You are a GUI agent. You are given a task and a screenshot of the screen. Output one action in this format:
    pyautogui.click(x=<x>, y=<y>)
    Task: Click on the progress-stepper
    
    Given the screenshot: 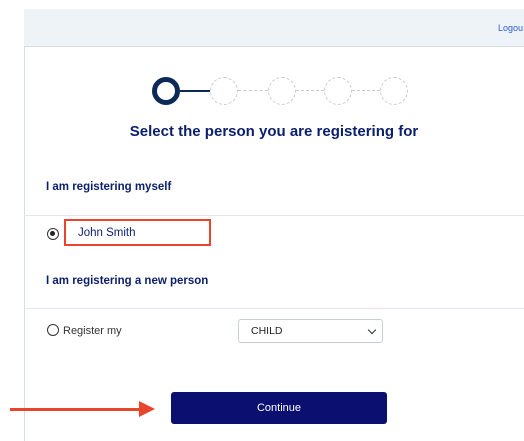 What is the action you would take?
    pyautogui.click(x=282, y=92)
    